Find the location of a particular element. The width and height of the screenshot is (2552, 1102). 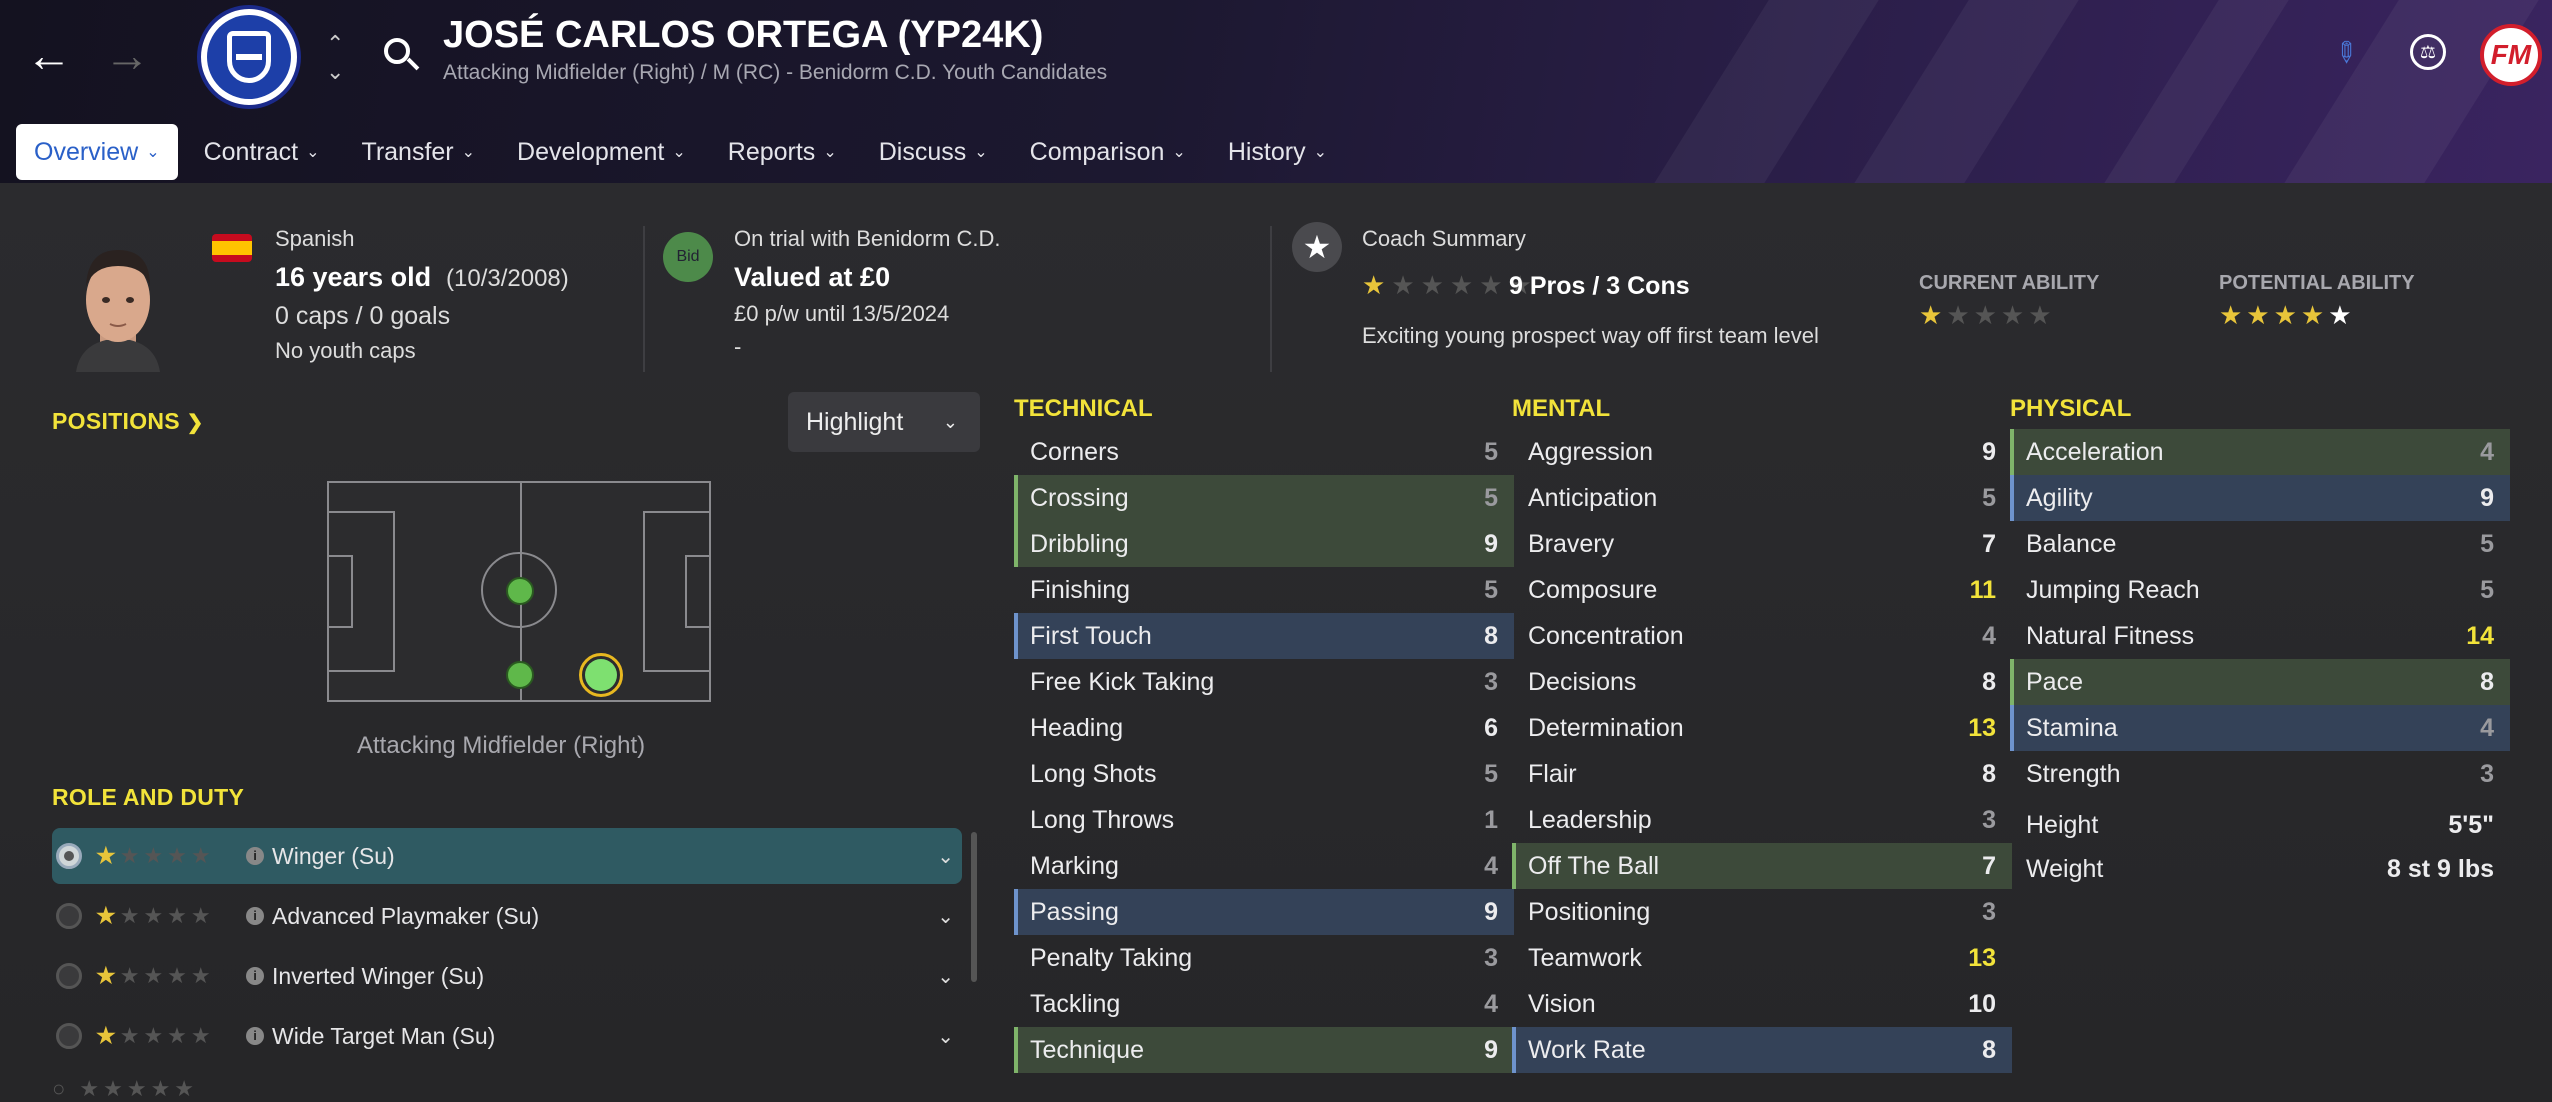

role-row: ★★★★★ i Wide Target Man (Su) ⌄ is located at coordinates (507, 1036).